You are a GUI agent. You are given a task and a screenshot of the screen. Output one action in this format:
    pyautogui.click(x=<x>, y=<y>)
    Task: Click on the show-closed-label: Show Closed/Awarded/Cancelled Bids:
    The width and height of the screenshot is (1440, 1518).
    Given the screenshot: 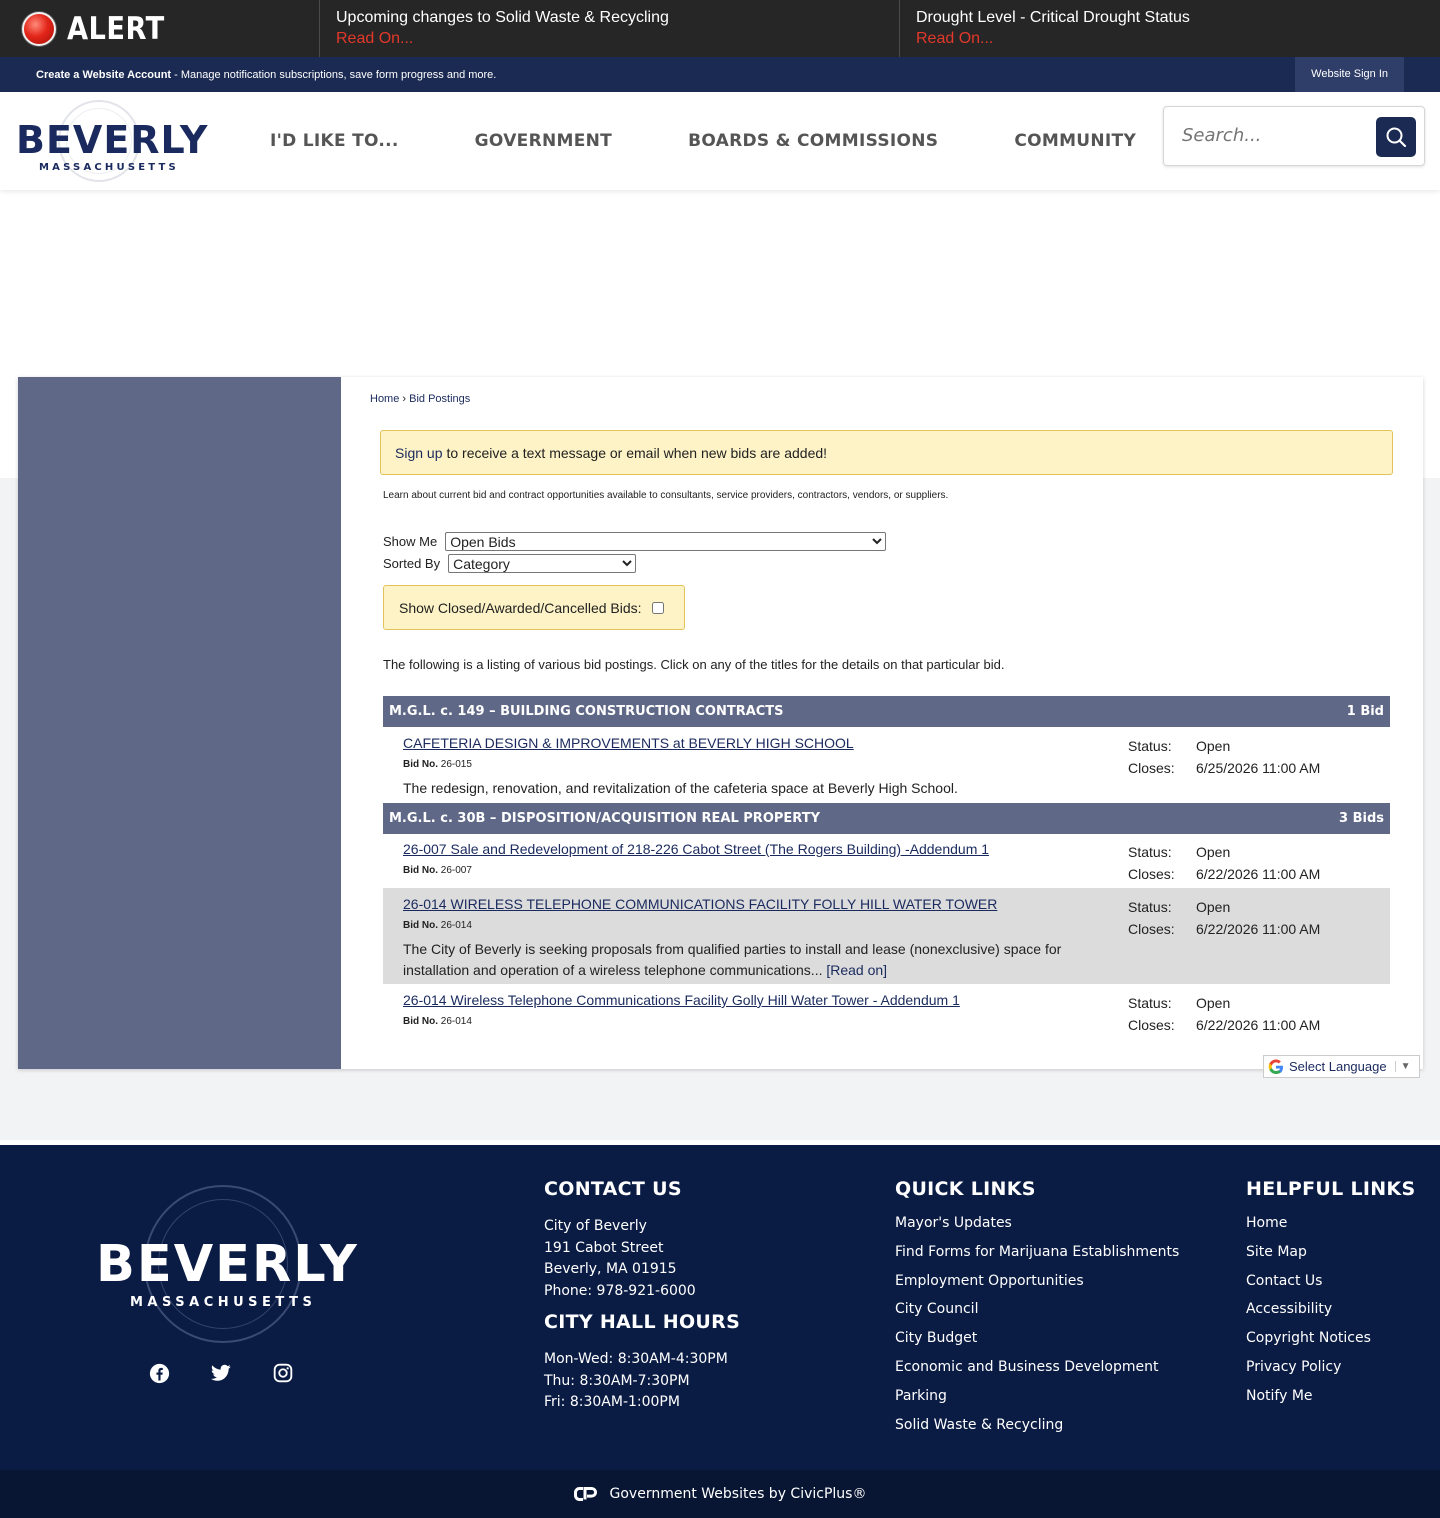 What is the action you would take?
    pyautogui.click(x=520, y=607)
    